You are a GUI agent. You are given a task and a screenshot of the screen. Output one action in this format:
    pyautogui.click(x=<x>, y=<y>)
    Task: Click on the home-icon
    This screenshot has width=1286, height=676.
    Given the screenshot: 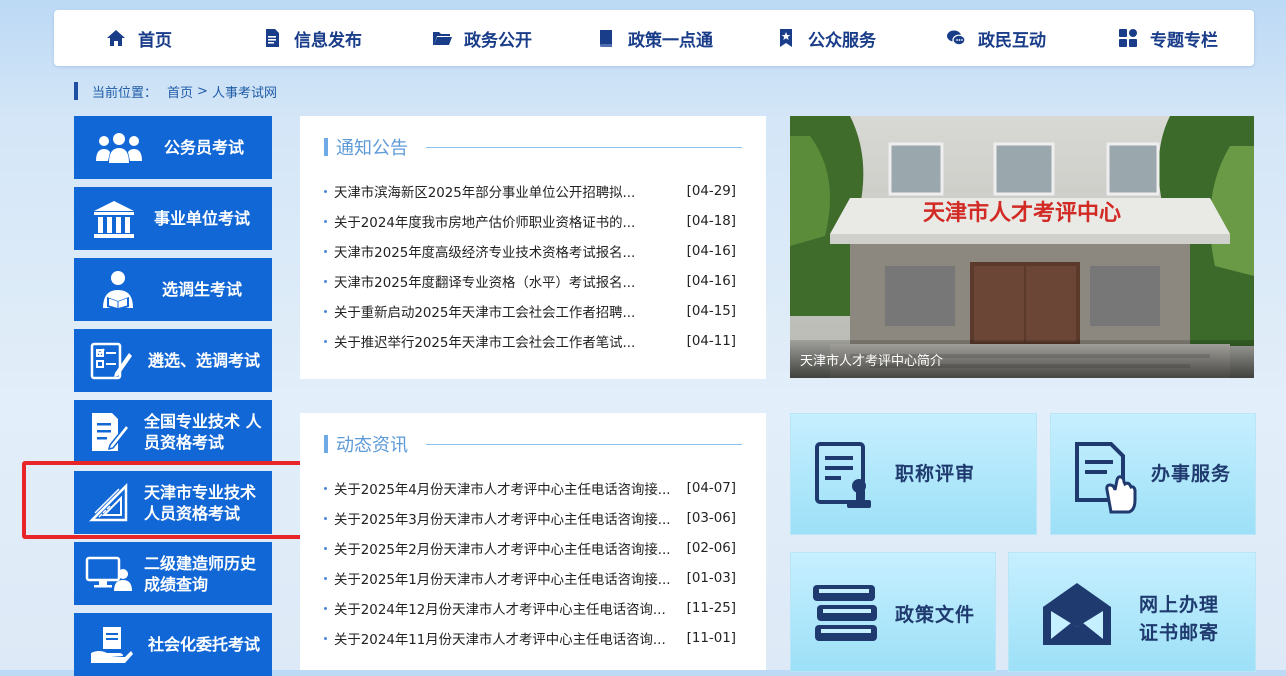 What is the action you would take?
    pyautogui.click(x=116, y=38)
    